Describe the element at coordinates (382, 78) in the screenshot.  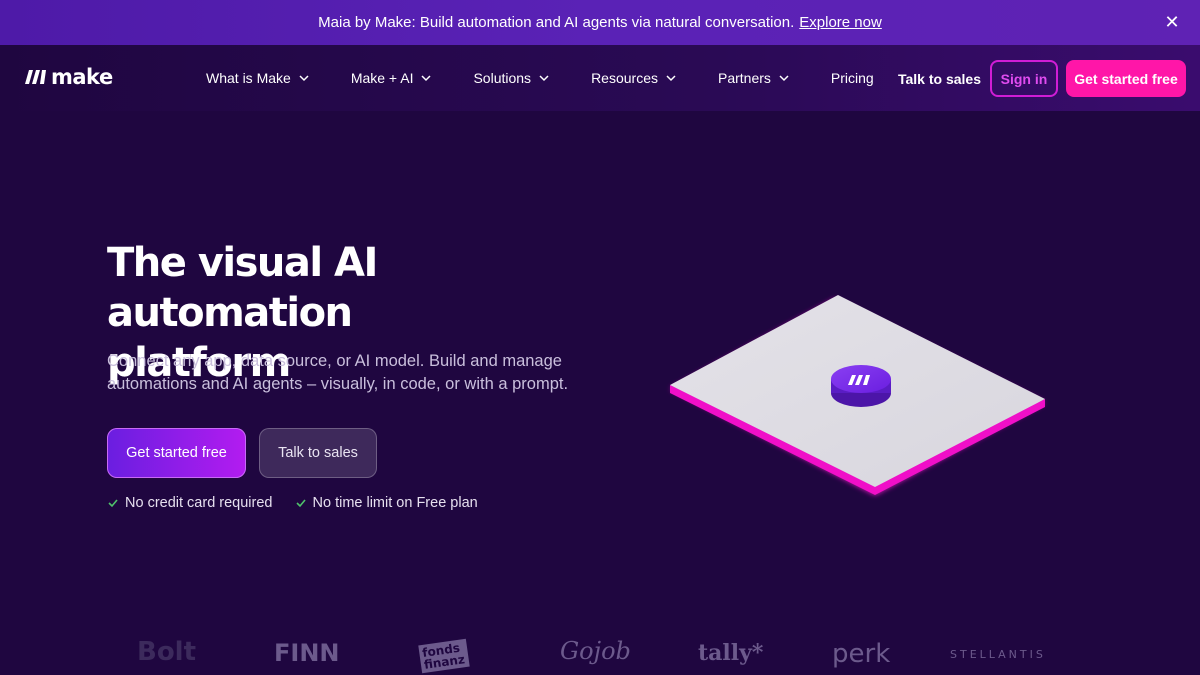
I see `nav-label: Make + AI` at that location.